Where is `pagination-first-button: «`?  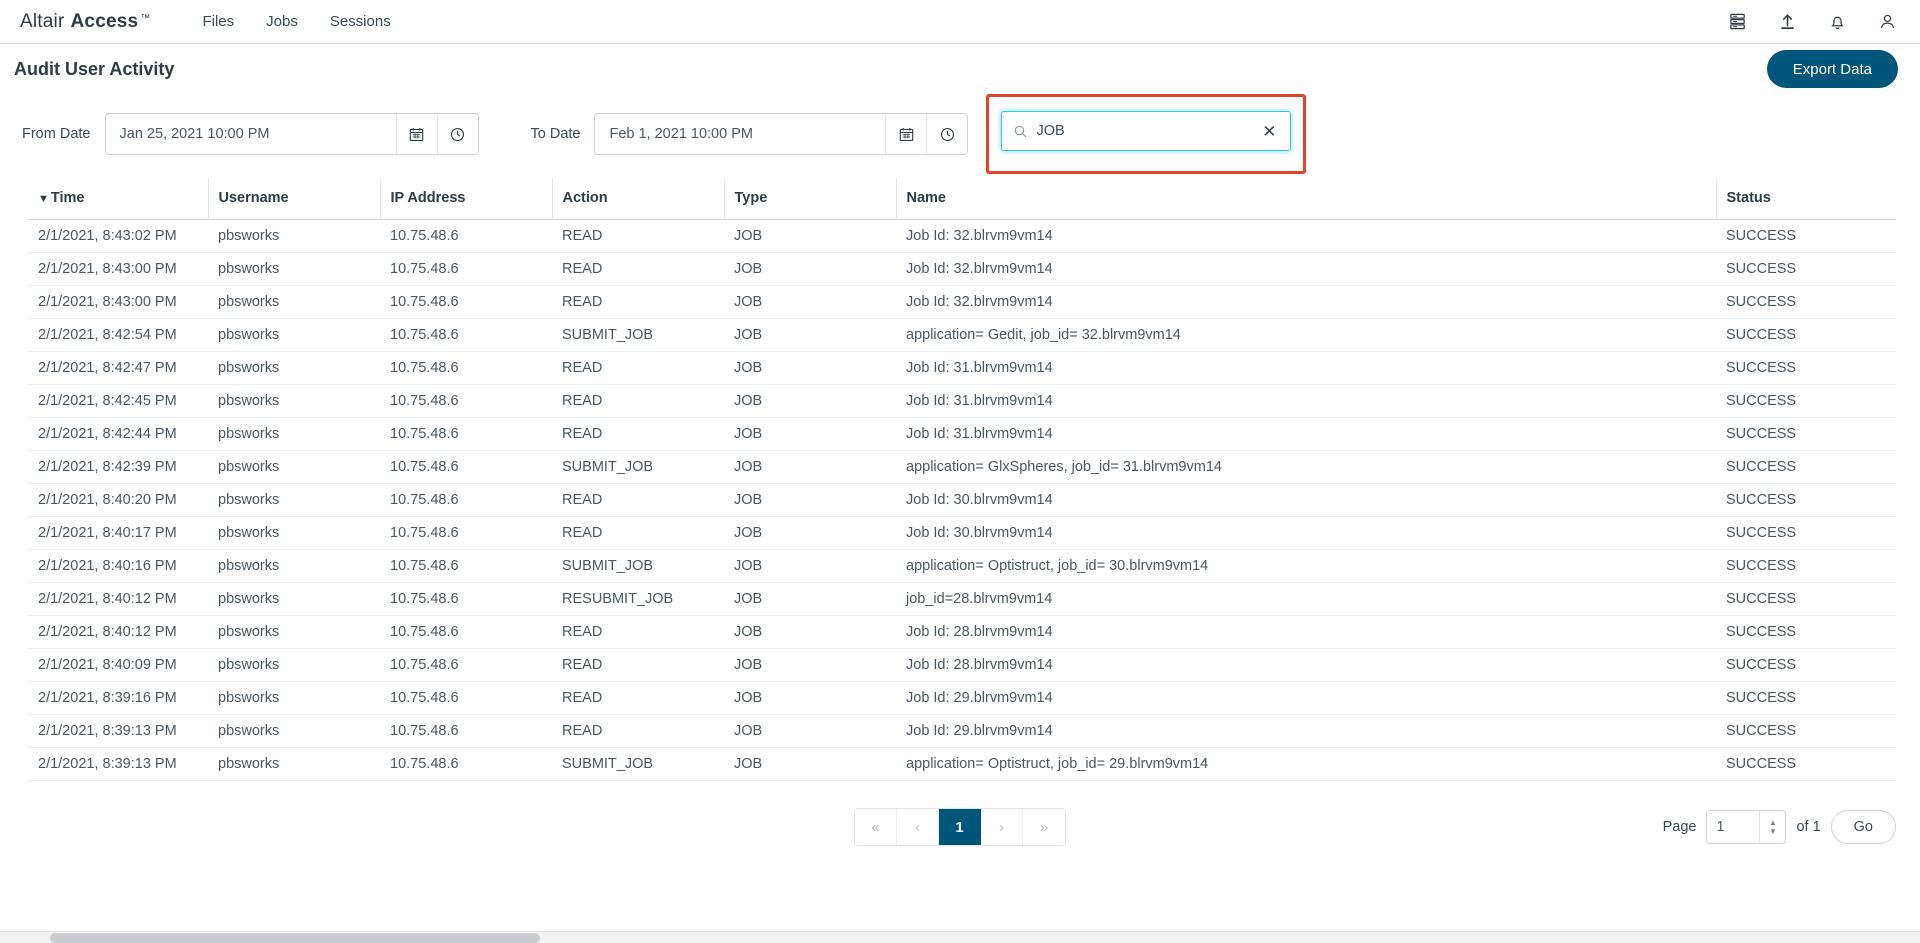 pagination-first-button: « is located at coordinates (876, 827).